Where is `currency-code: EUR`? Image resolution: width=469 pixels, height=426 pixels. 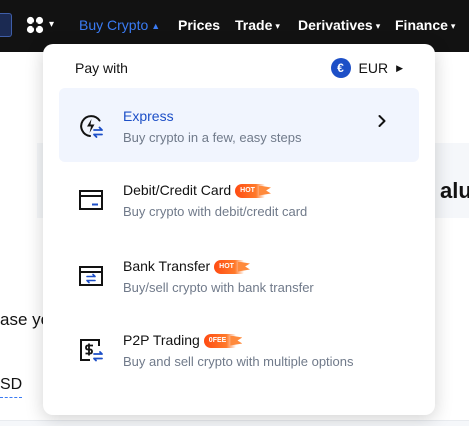 currency-code: EUR is located at coordinates (373, 68).